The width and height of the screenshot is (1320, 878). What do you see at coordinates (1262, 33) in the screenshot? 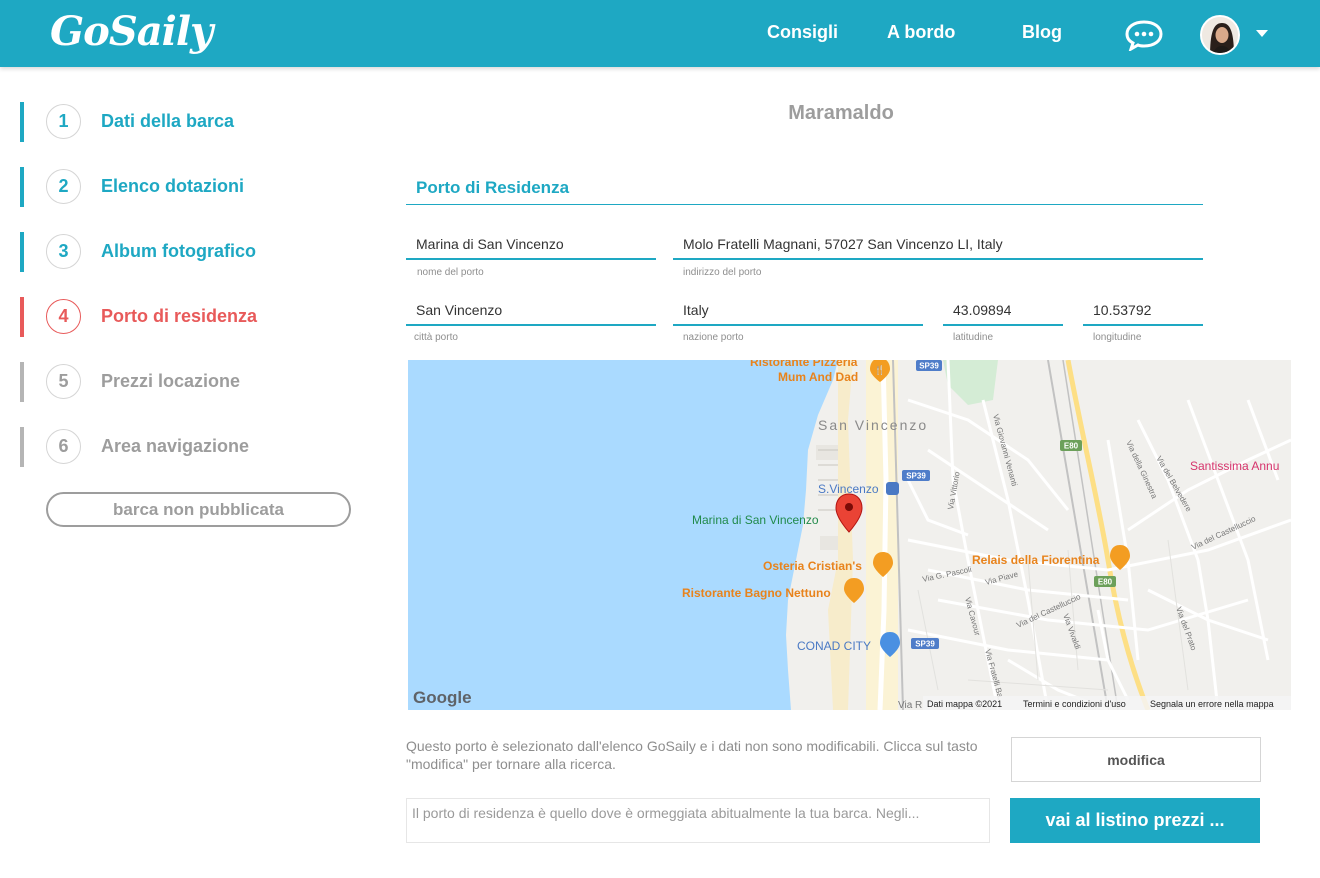
I see `user-menu-chevron-down-icon` at bounding box center [1262, 33].